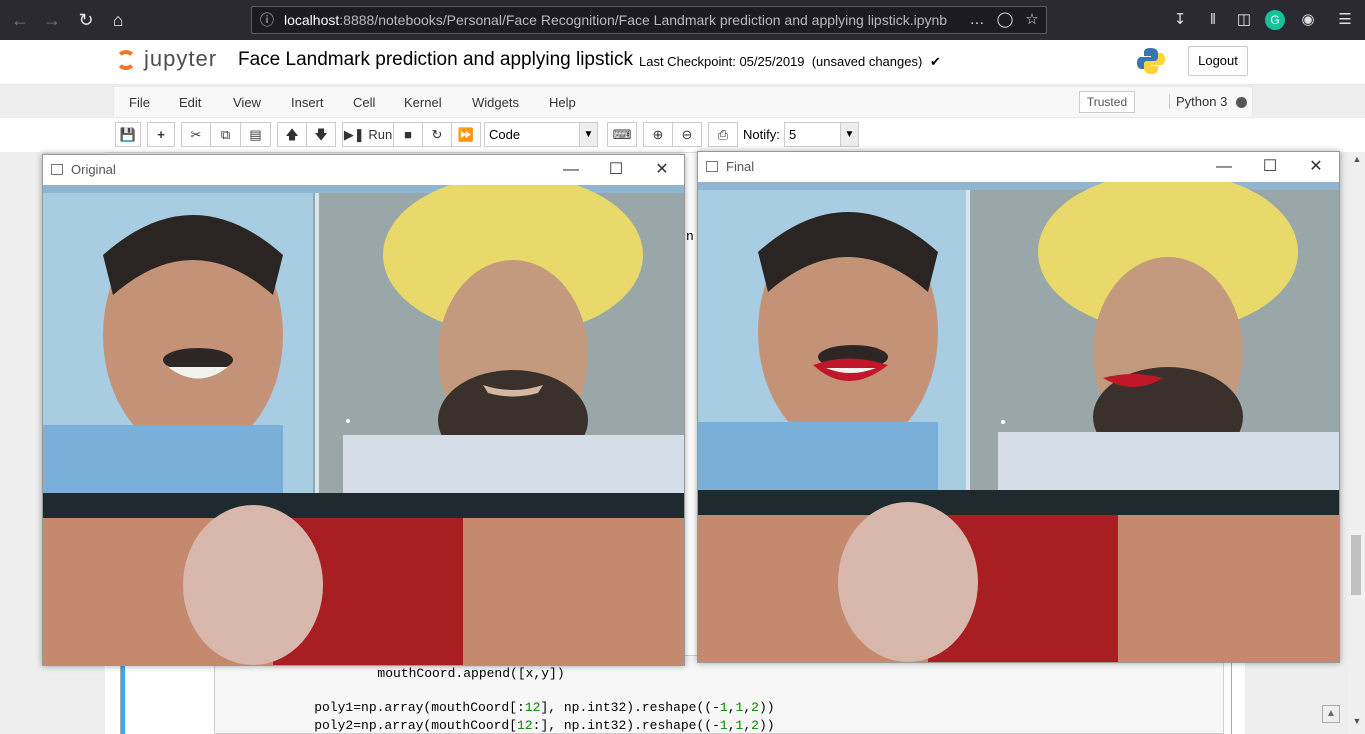 This screenshot has height=734, width=1365. I want to click on code-seg: poly1=np.array(mouthCoord[:, so click(404, 707).